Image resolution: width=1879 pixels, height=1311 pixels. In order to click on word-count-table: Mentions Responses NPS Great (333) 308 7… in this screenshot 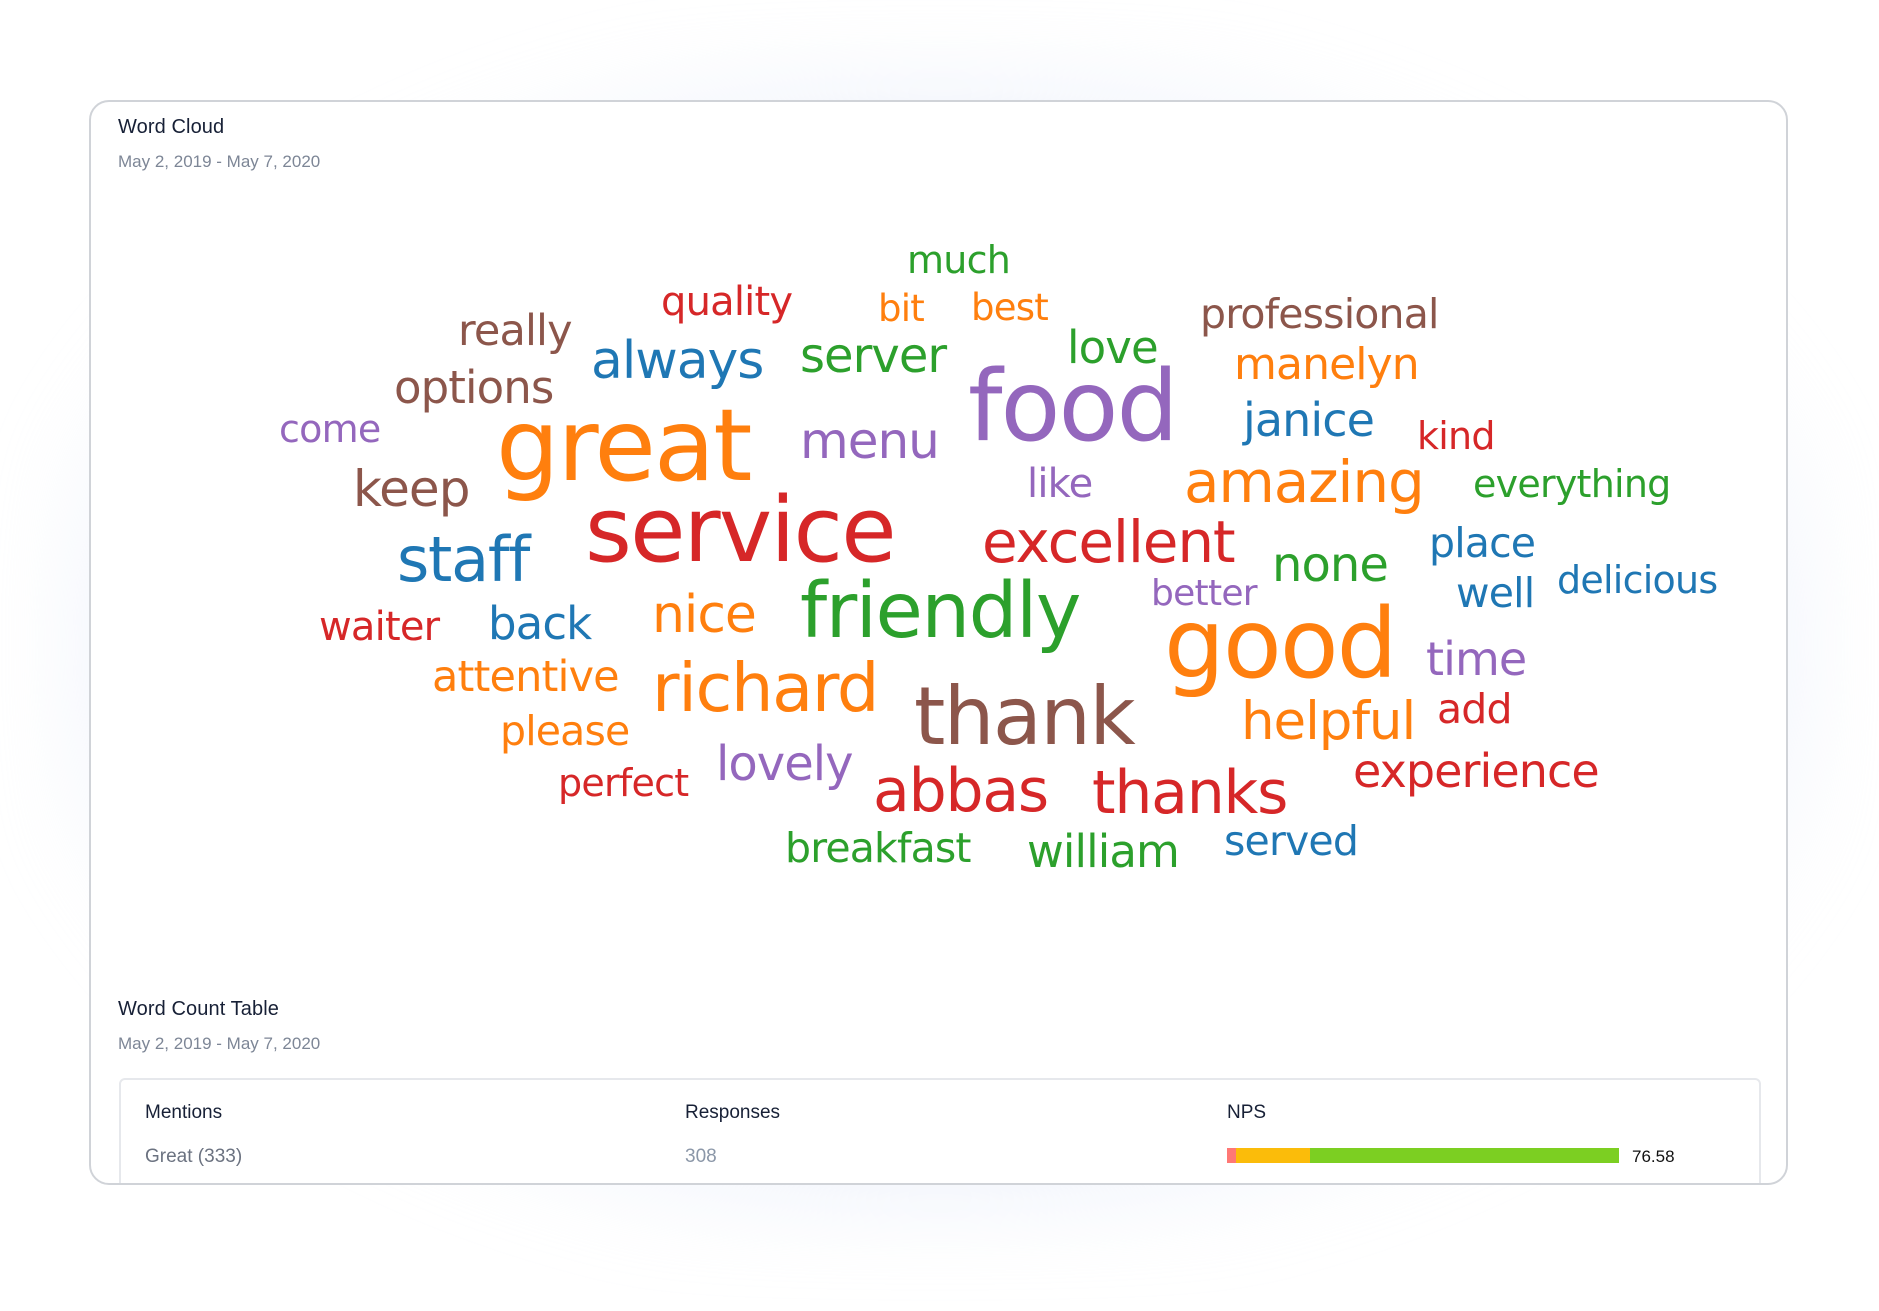, I will do `click(940, 1131)`.